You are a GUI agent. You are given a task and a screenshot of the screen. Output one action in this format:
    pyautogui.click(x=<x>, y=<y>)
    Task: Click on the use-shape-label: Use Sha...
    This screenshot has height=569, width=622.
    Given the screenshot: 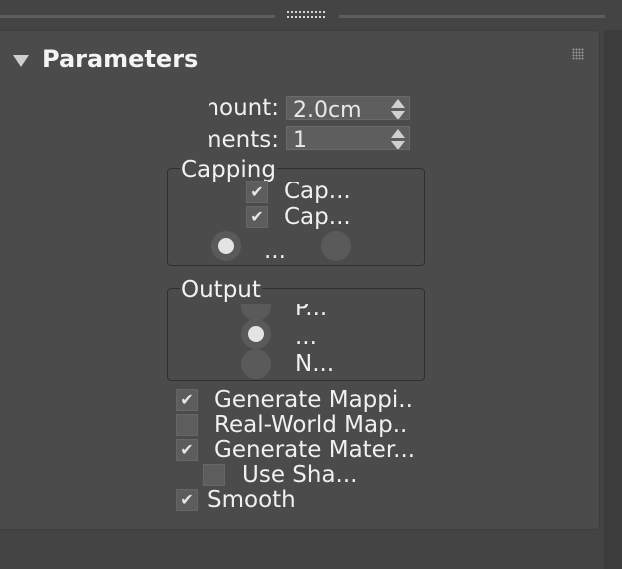 What is the action you would take?
    pyautogui.click(x=300, y=475)
    